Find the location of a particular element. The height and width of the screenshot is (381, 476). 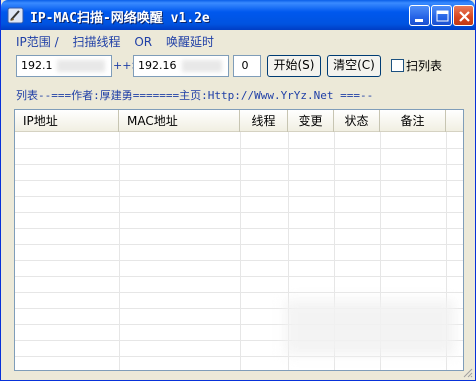

column-note: 备注 is located at coordinates (413, 121).